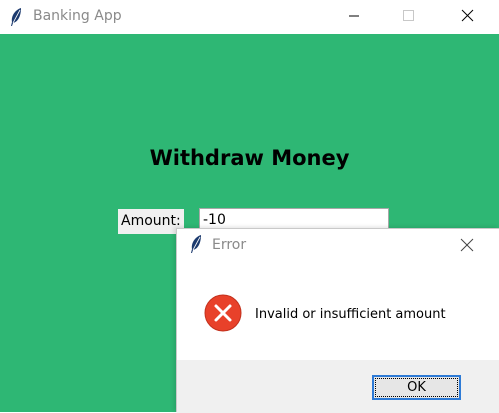  Describe the element at coordinates (151, 221) in the screenshot. I see `amount-label: Amount:` at that location.